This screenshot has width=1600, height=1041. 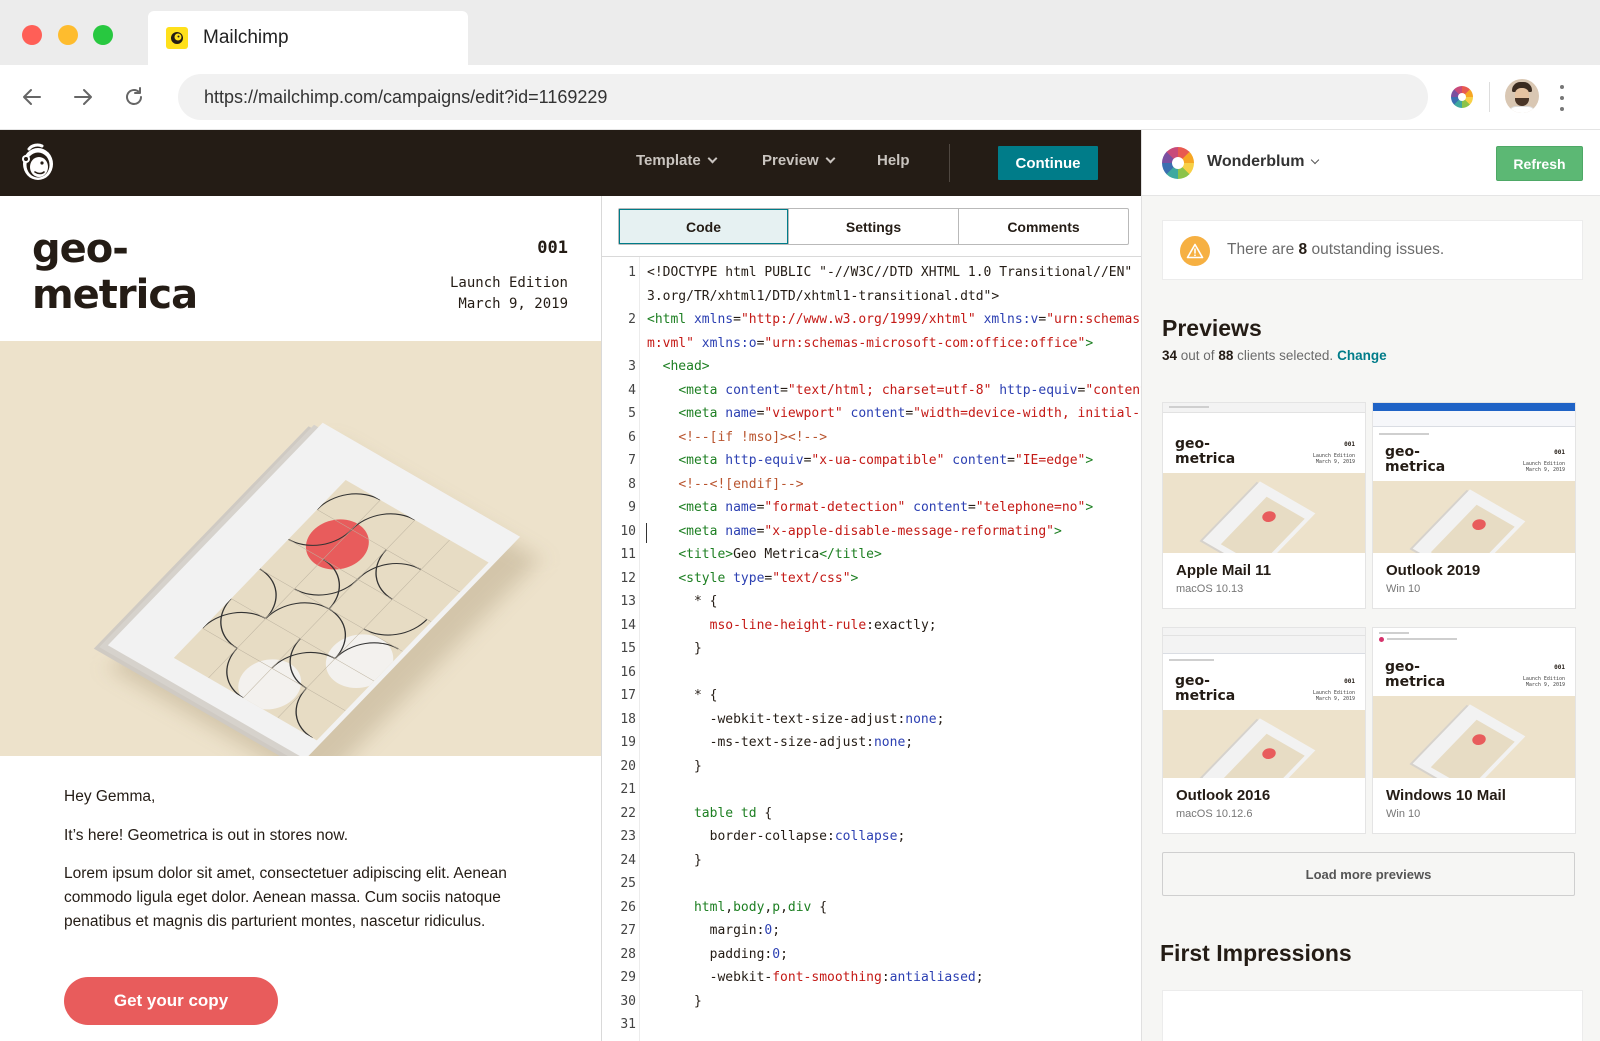 I want to click on email-greeting: Hey Gemma,, so click(x=110, y=796).